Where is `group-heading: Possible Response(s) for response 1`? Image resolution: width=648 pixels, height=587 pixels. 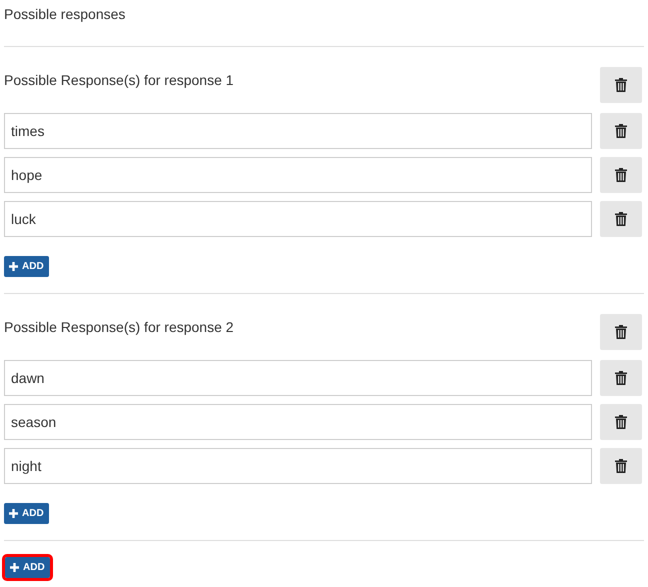 group-heading: Possible Response(s) for response 1 is located at coordinates (119, 80).